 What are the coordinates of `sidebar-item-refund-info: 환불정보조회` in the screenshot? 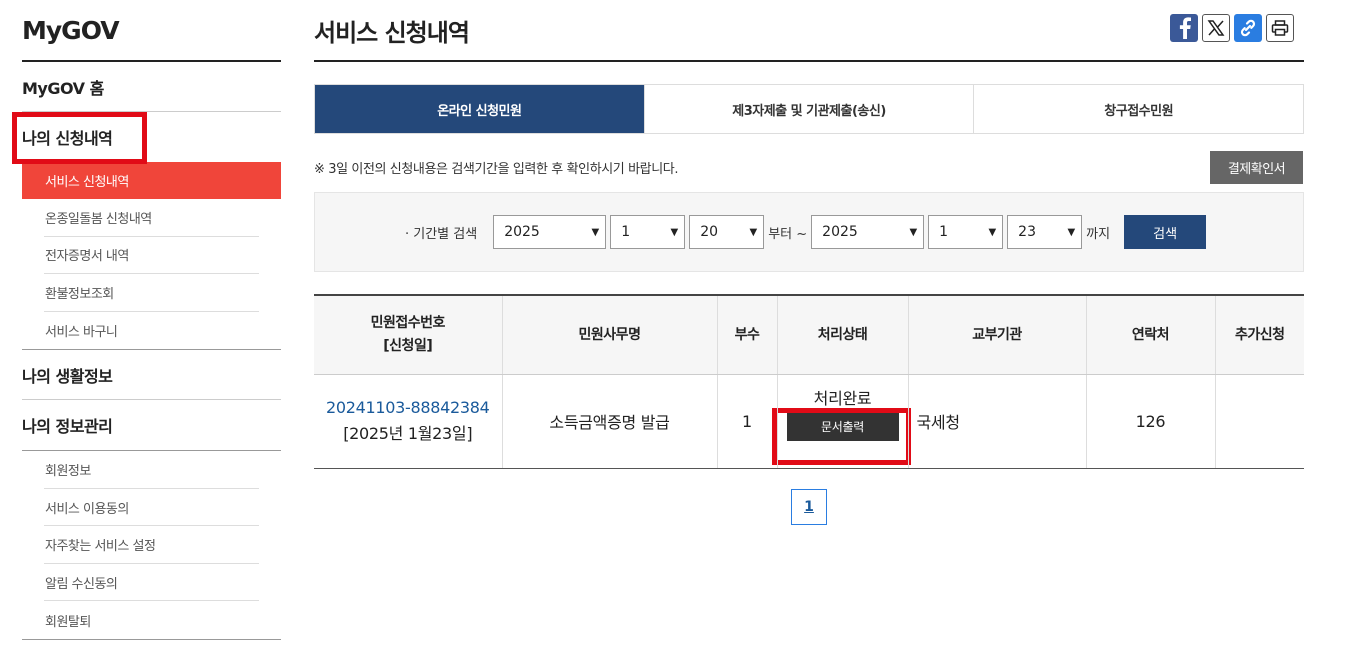 It's located at (151, 293).